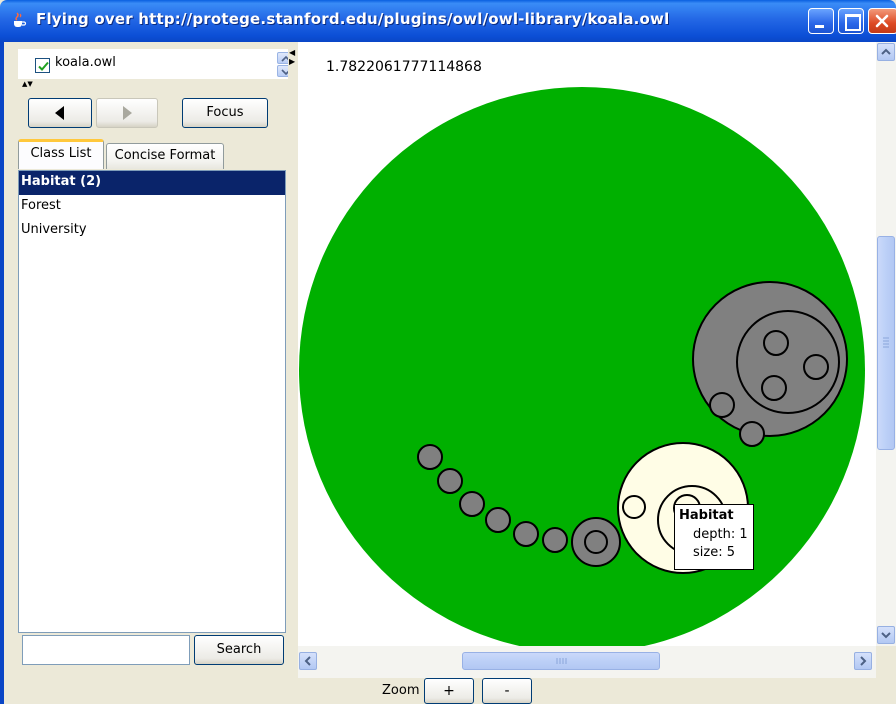  What do you see at coordinates (851, 21) in the screenshot?
I see `maximize-button` at bounding box center [851, 21].